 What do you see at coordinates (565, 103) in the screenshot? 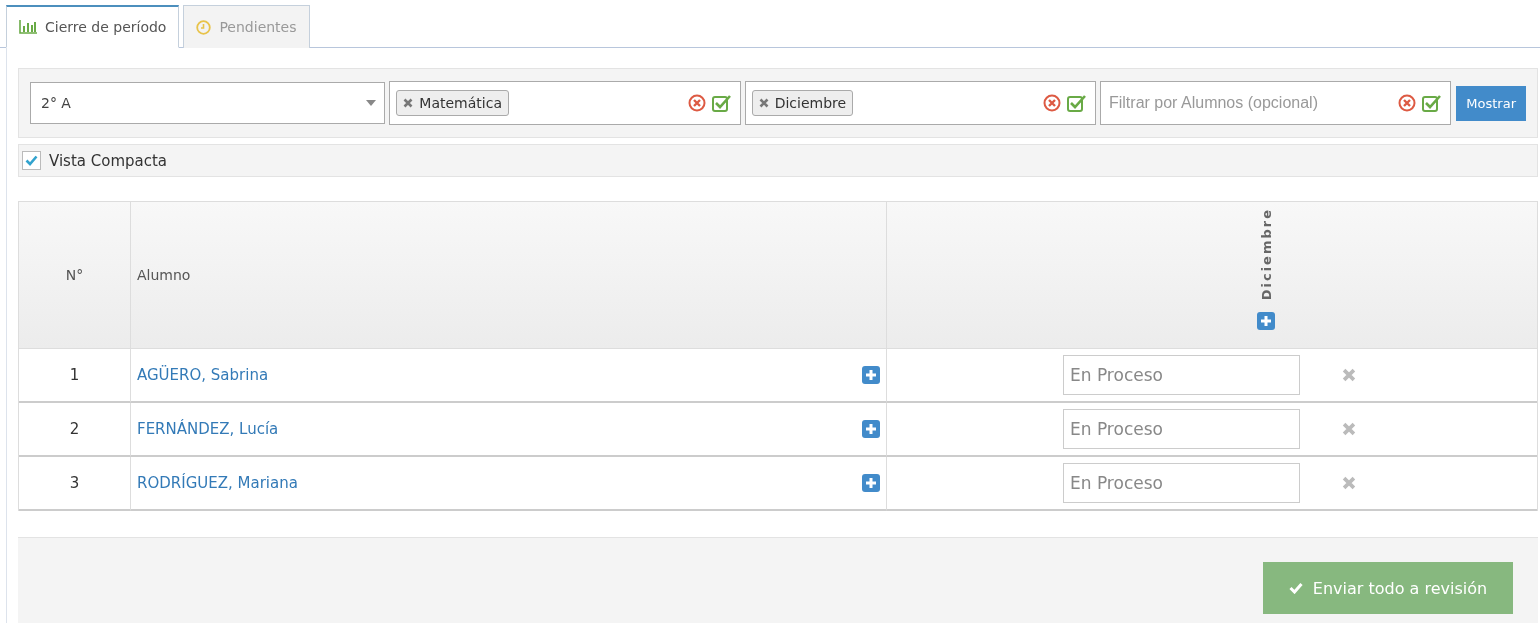
I see `tag-field: Matemática` at bounding box center [565, 103].